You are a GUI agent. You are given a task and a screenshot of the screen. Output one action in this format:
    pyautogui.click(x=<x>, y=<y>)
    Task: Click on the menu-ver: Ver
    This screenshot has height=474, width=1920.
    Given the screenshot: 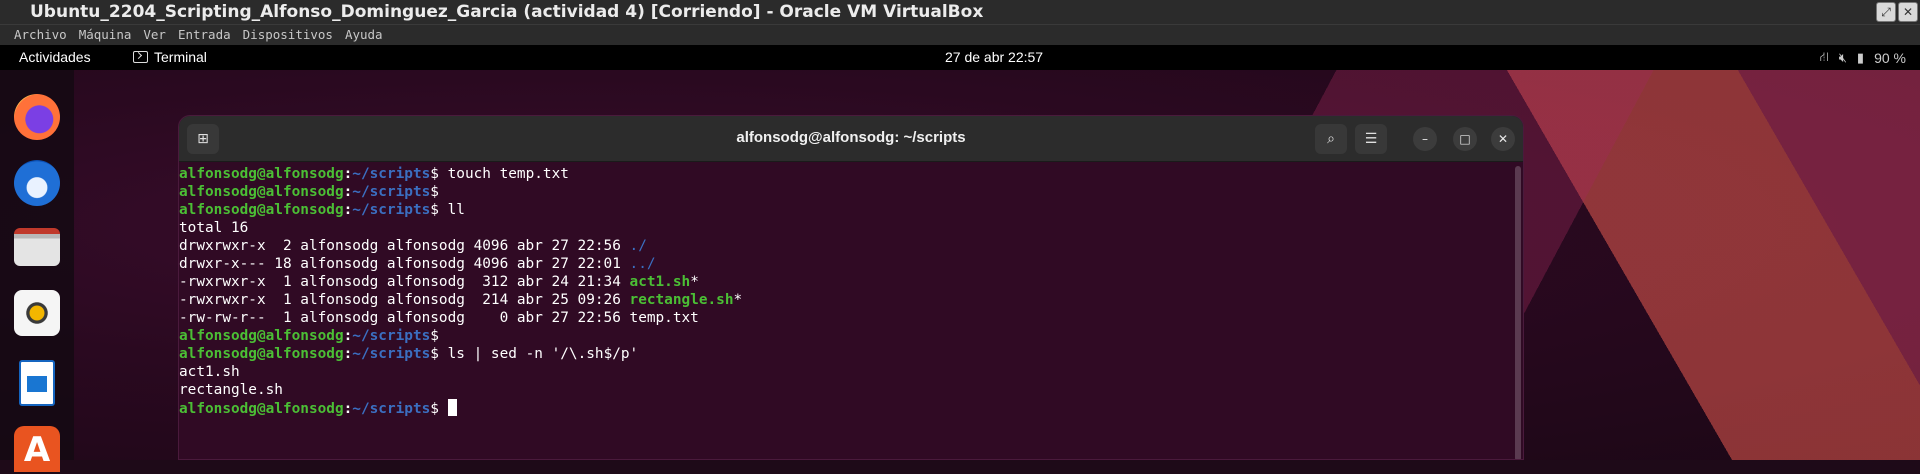 What is the action you would take?
    pyautogui.click(x=154, y=35)
    